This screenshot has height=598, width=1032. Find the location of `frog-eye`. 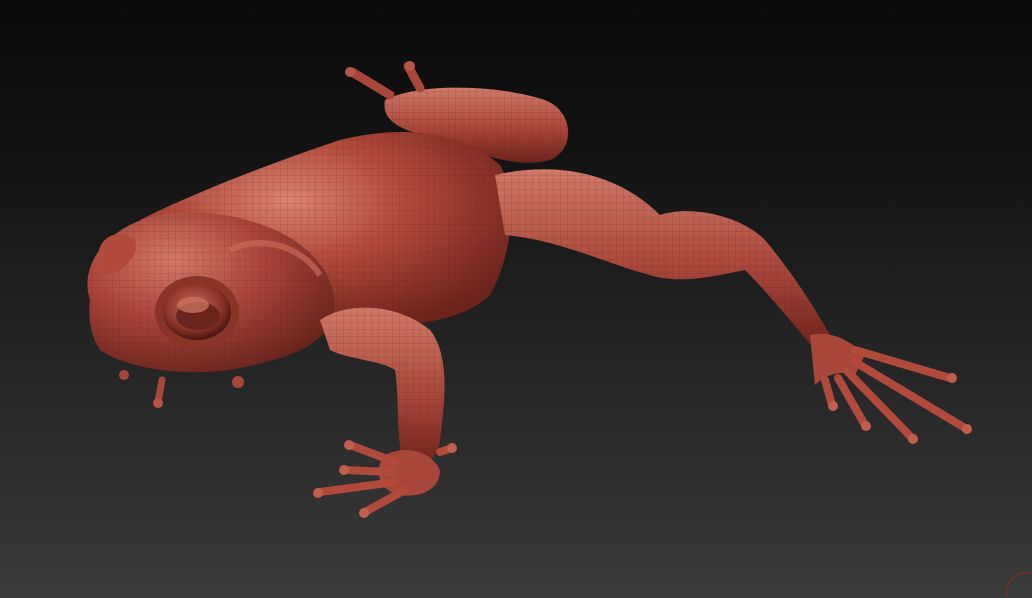

frog-eye is located at coordinates (197, 312).